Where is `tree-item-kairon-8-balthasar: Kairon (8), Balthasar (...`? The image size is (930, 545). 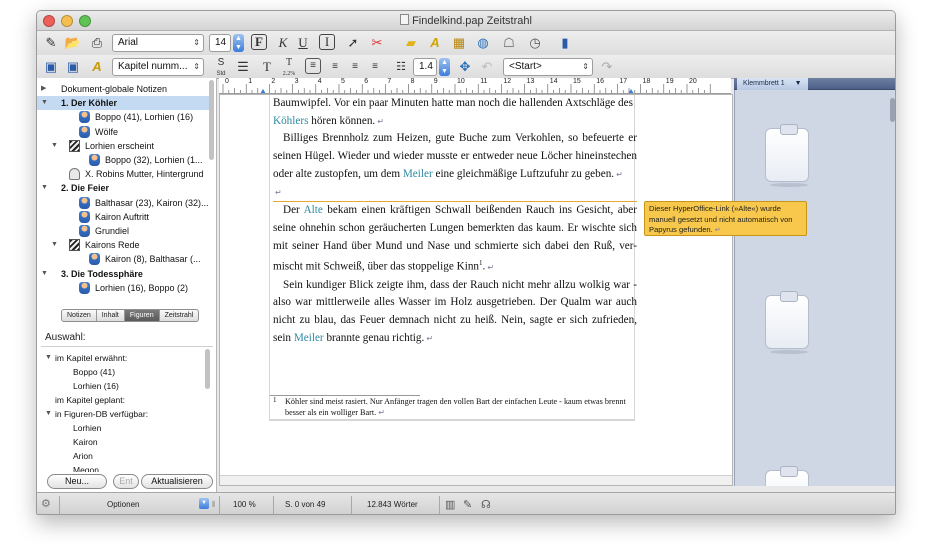 tree-item-kairon-8-balthasar: Kairon (8), Balthasar (... is located at coordinates (124, 259).